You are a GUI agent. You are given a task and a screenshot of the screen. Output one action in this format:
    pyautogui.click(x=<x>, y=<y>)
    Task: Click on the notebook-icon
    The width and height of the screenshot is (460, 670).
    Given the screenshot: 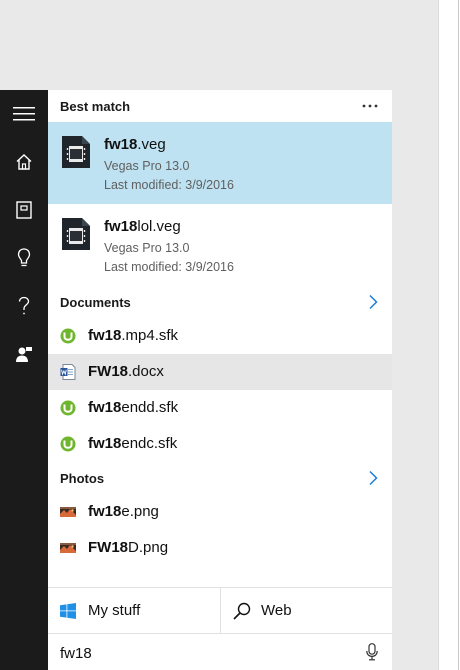 What is the action you would take?
    pyautogui.click(x=24, y=210)
    